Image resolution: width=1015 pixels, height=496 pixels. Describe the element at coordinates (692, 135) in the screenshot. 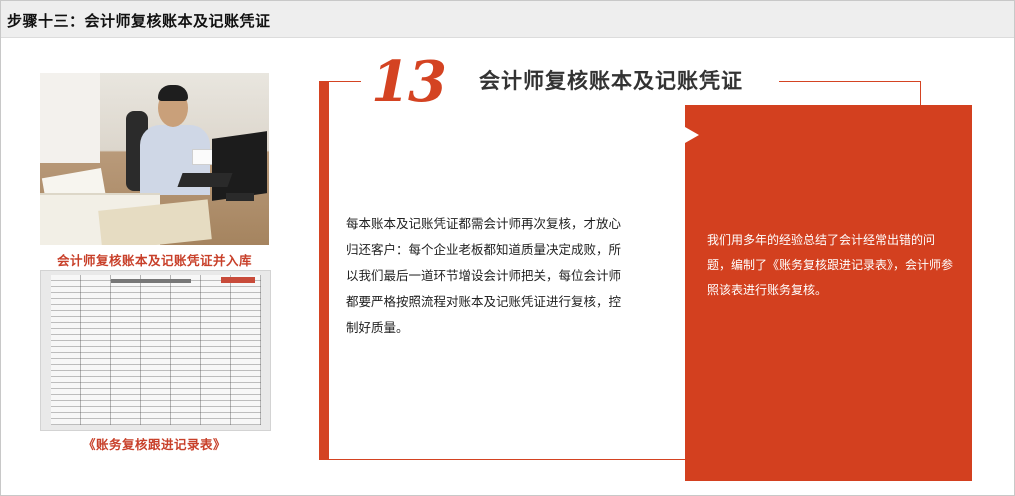

I see `play-icon` at that location.